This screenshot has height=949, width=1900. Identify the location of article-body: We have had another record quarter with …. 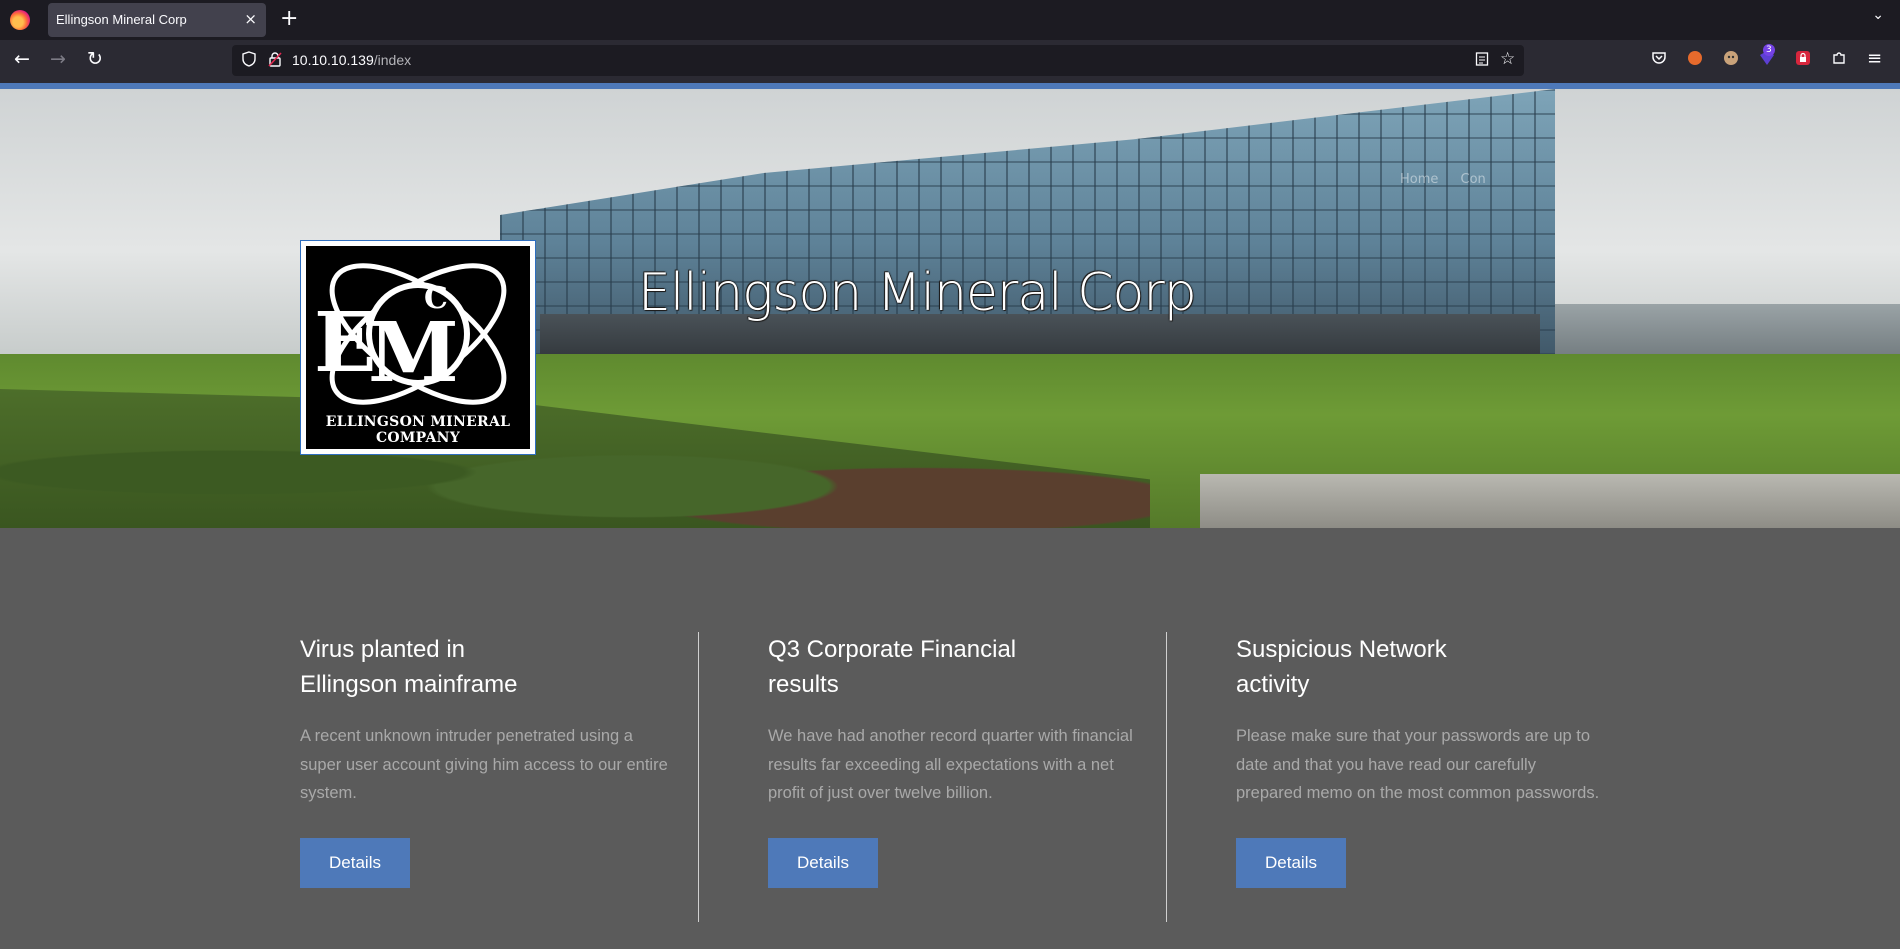
(950, 764).